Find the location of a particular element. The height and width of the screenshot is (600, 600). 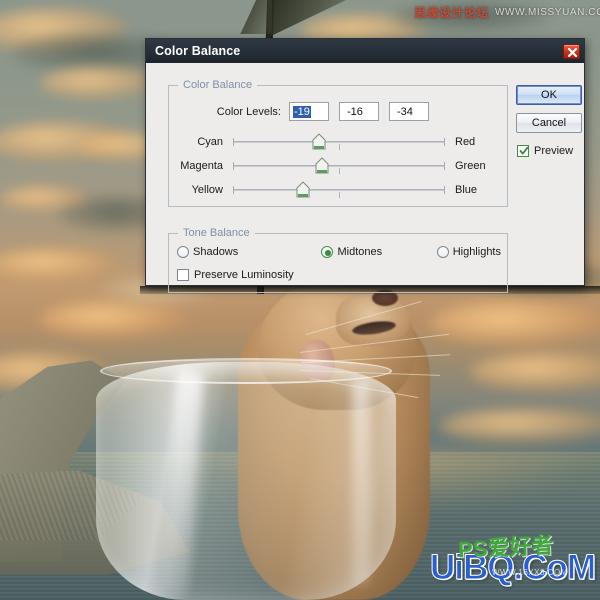

radio-shadows-label: Shadows is located at coordinates (216, 252).